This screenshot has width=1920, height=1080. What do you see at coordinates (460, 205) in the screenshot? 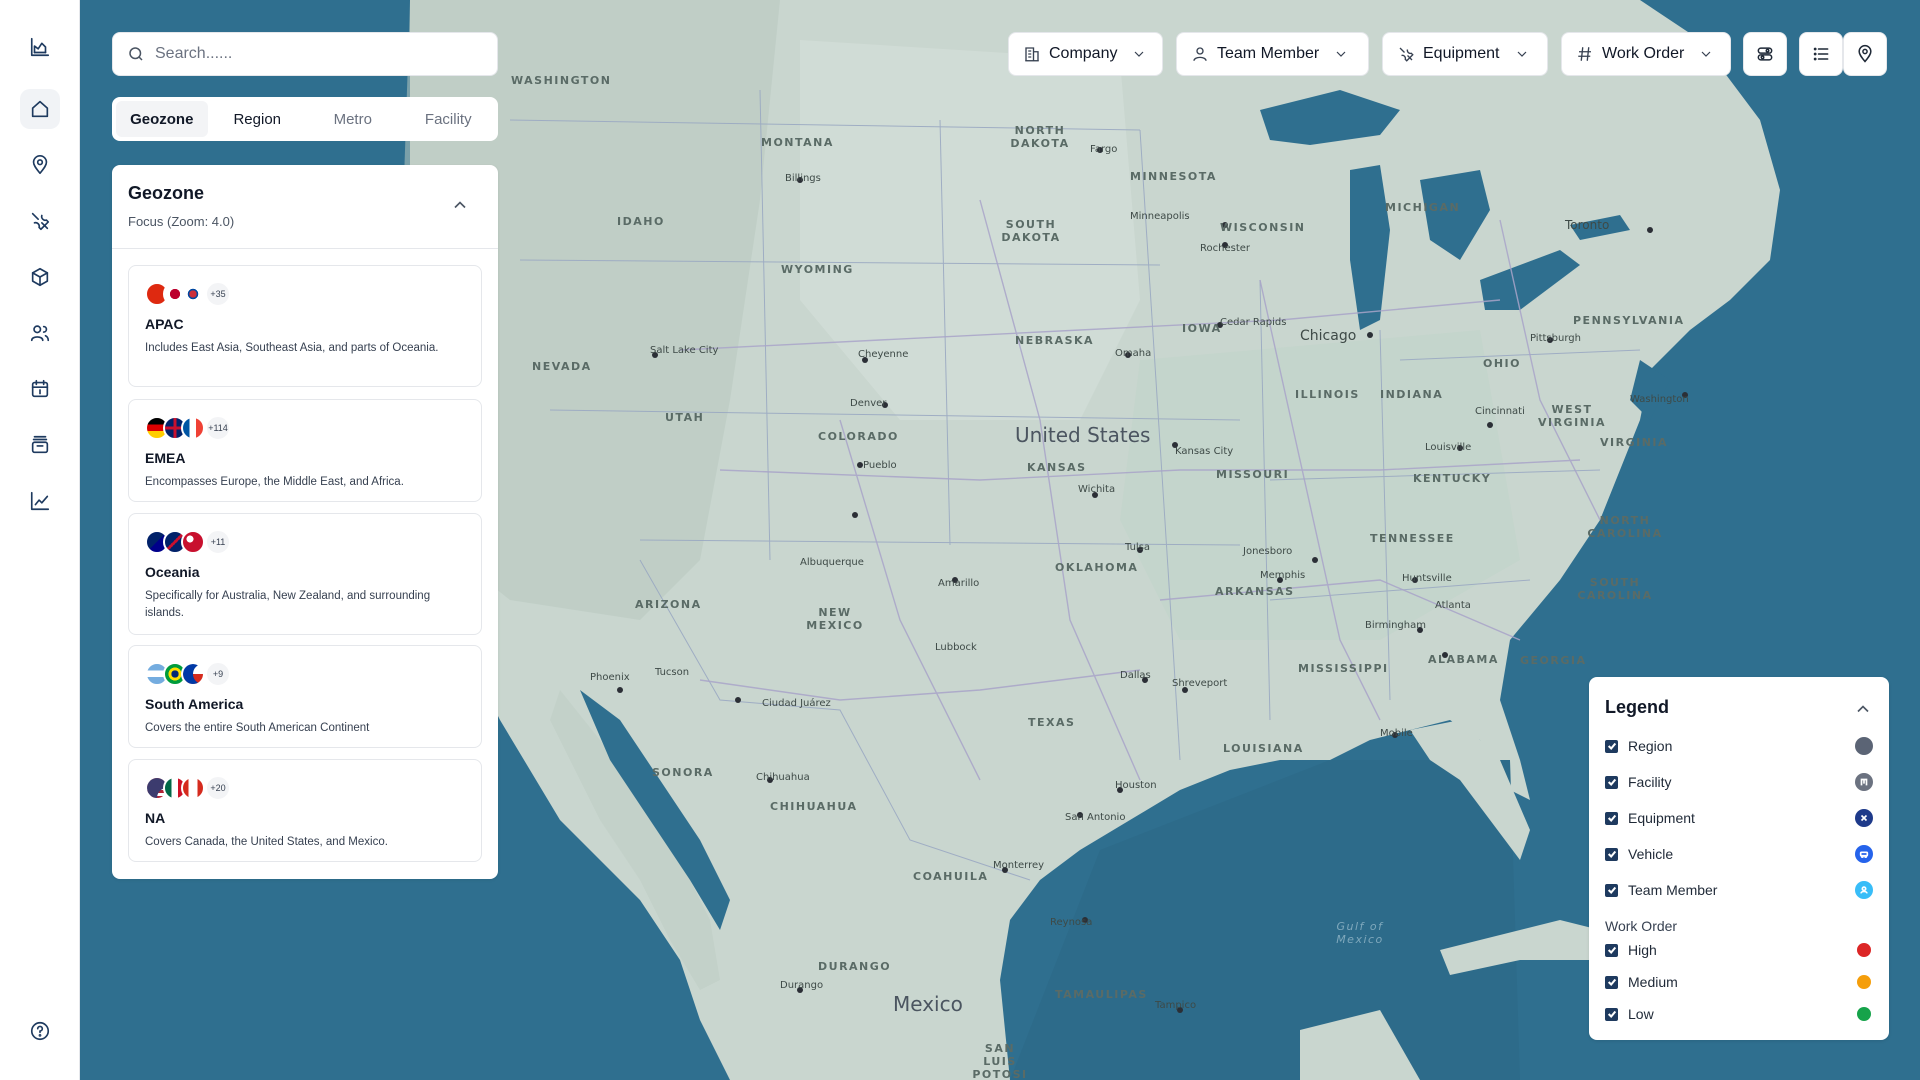
I see `collapse-chevron-up-icon` at bounding box center [460, 205].